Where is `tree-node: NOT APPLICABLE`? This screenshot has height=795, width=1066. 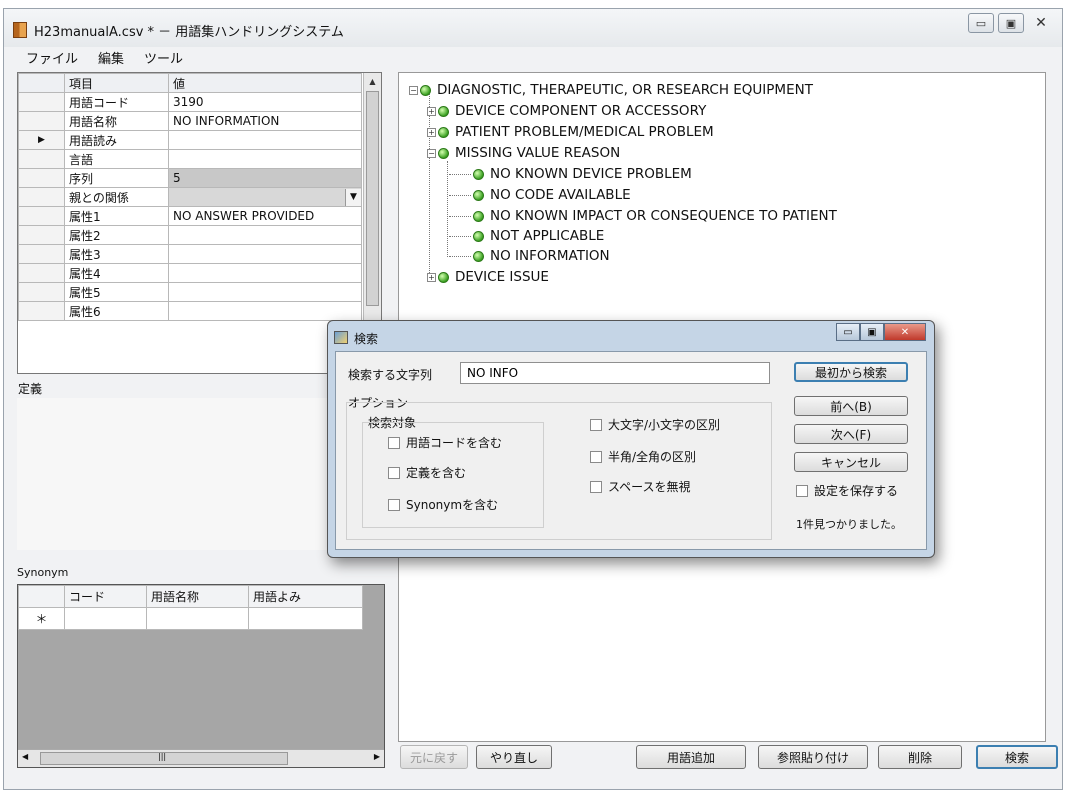 tree-node: NOT APPLICABLE is located at coordinates (538, 236).